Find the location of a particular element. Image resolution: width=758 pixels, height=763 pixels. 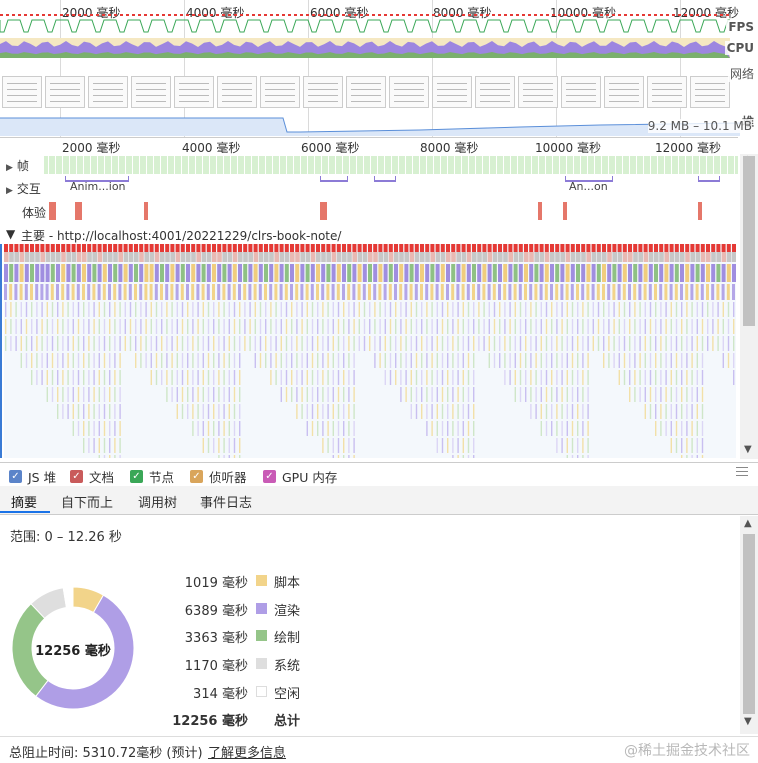

frames-track-label: ▶ 帧 is located at coordinates (19, 165).